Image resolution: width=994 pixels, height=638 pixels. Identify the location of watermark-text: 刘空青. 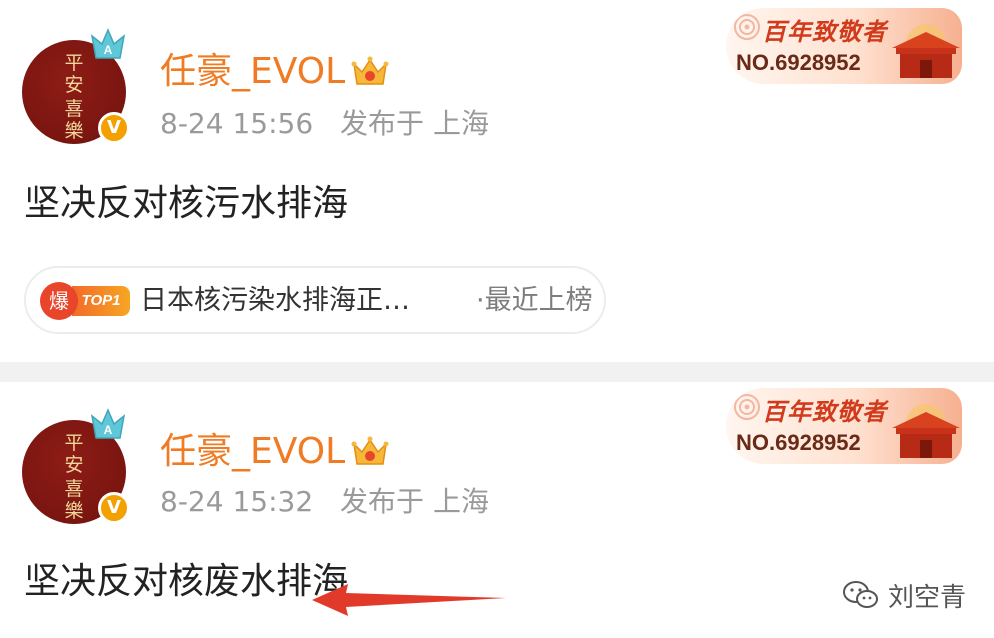
(927, 597).